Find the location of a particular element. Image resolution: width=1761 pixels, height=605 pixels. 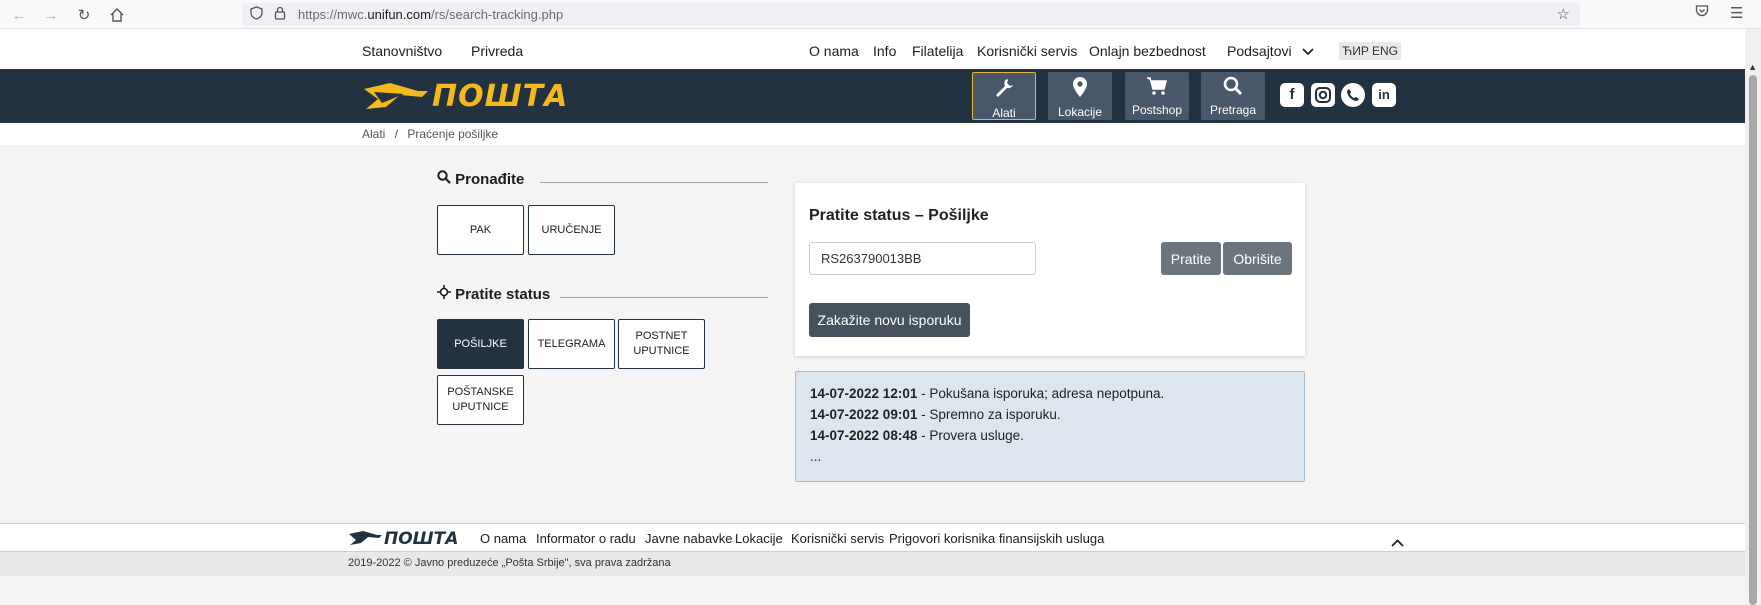

scrollbar-thumb is located at coordinates (1753, 340).